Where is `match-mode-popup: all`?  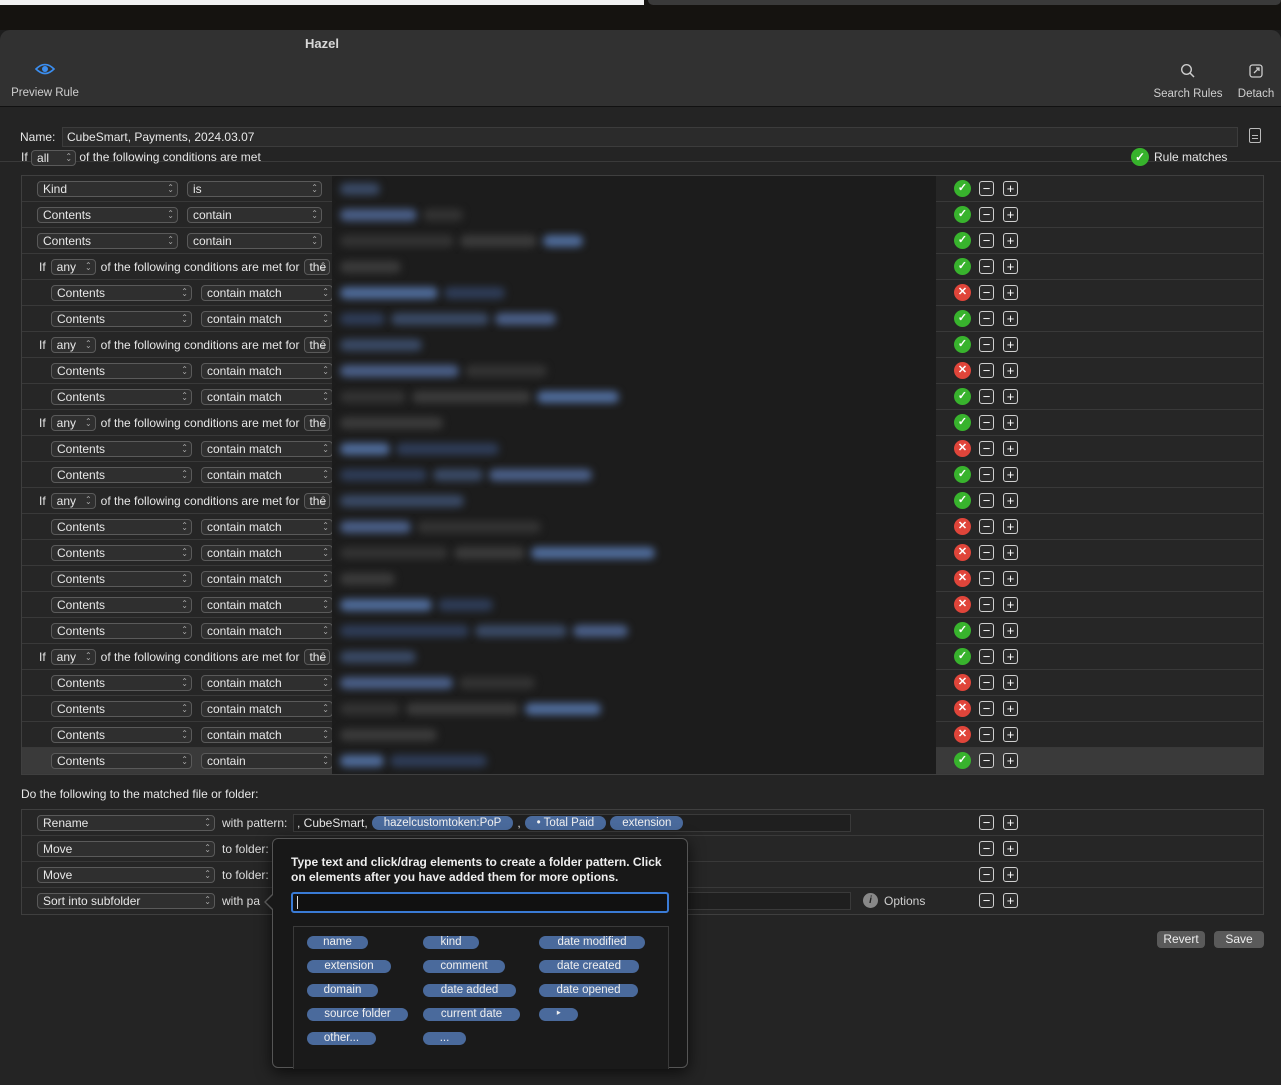 match-mode-popup: all is located at coordinates (54, 158).